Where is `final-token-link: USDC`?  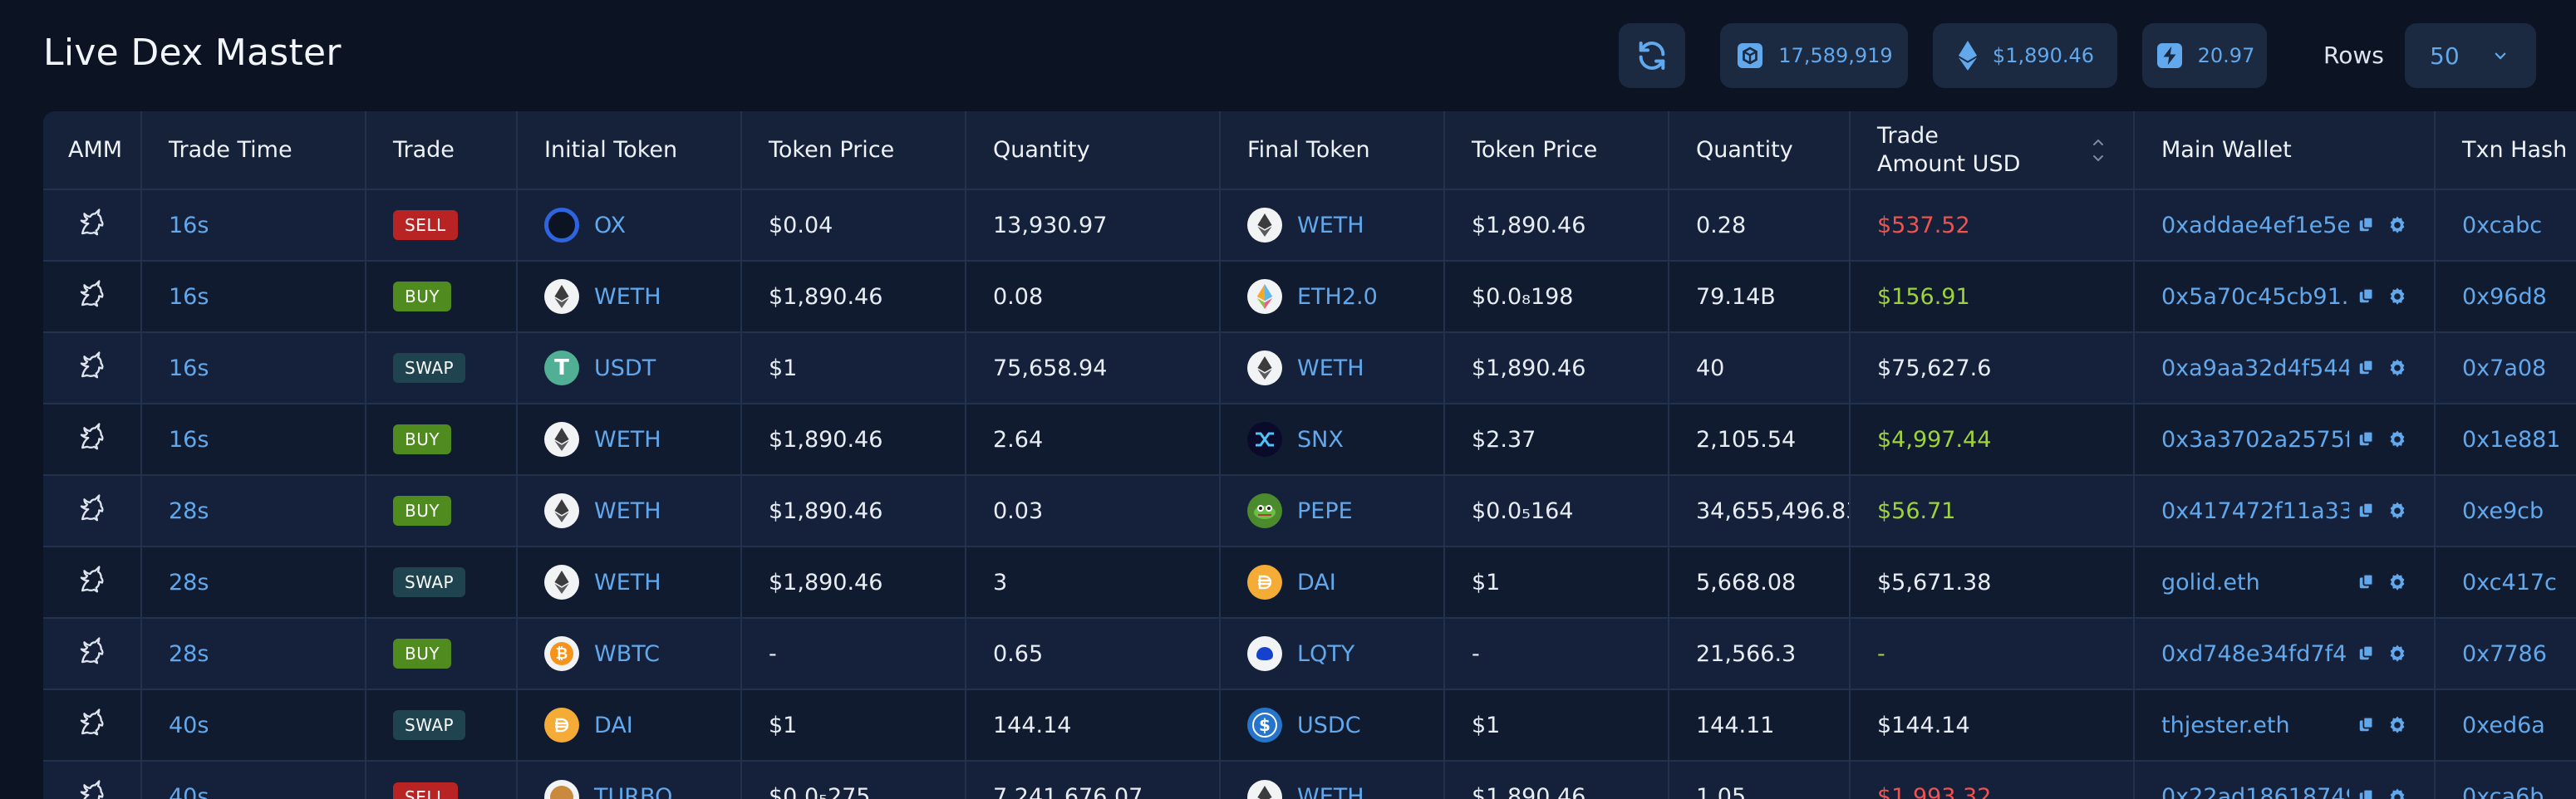 final-token-link: USDC is located at coordinates (1329, 725).